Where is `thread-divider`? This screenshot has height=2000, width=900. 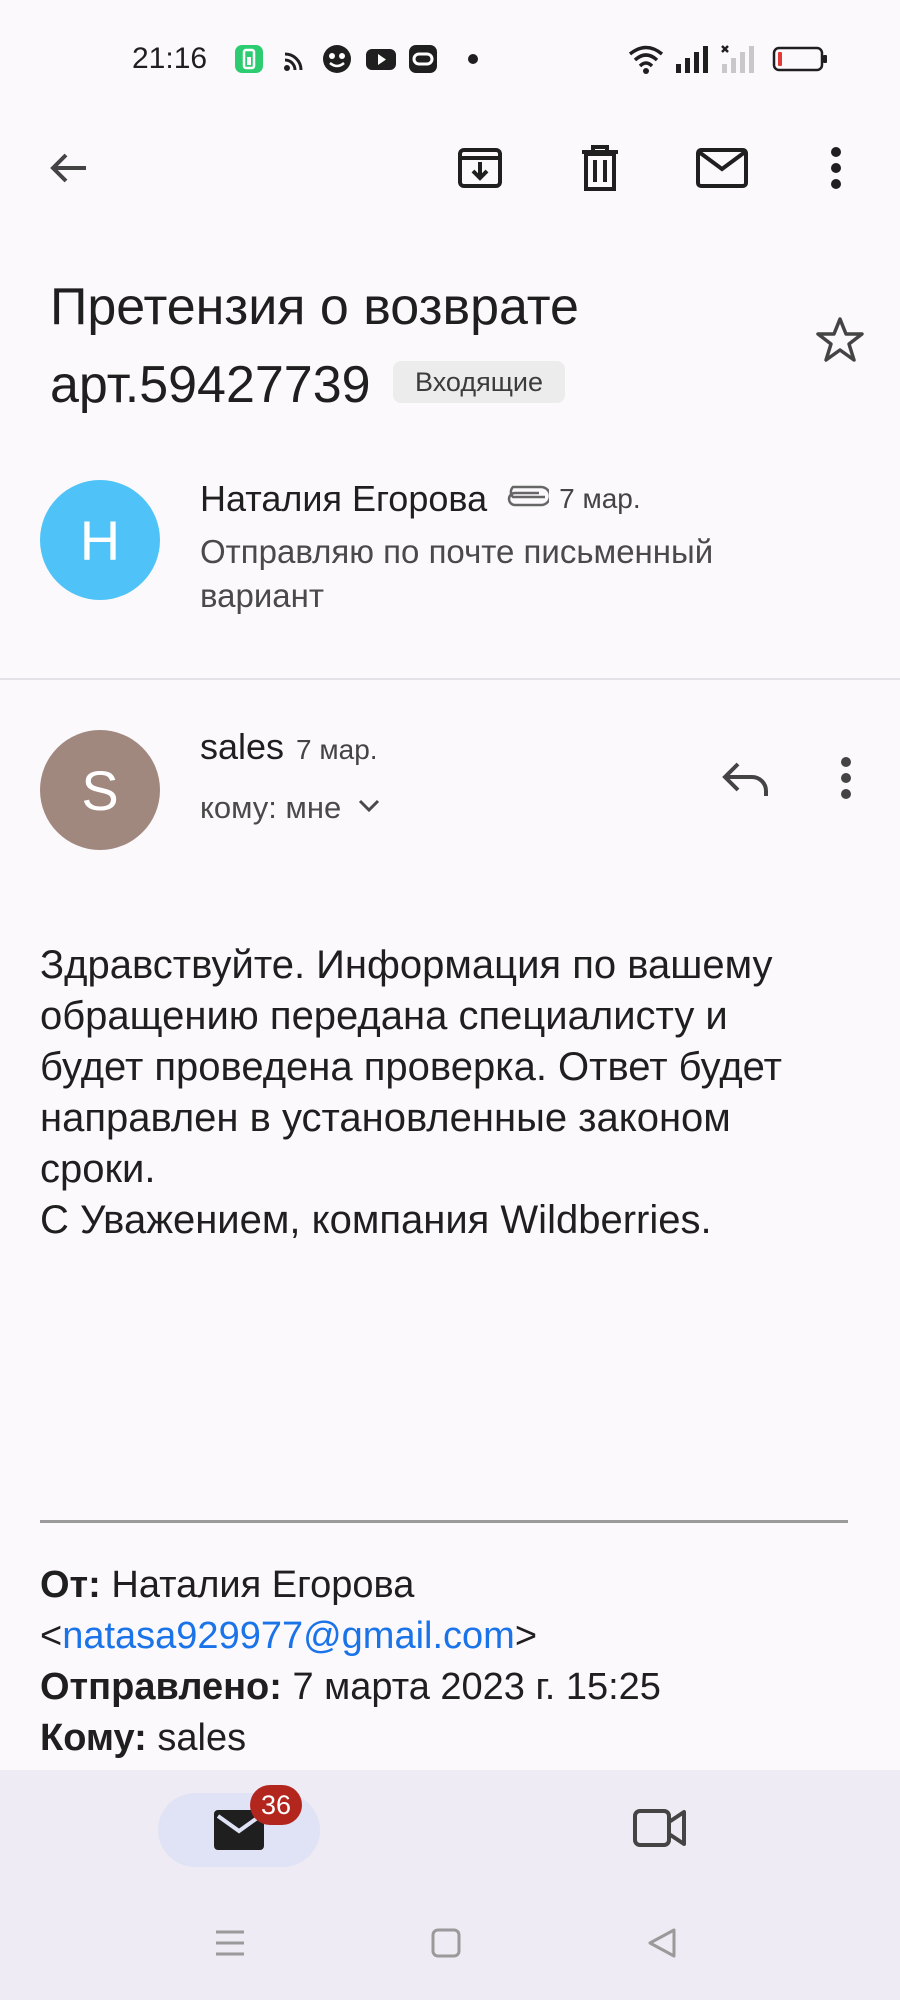 thread-divider is located at coordinates (450, 679).